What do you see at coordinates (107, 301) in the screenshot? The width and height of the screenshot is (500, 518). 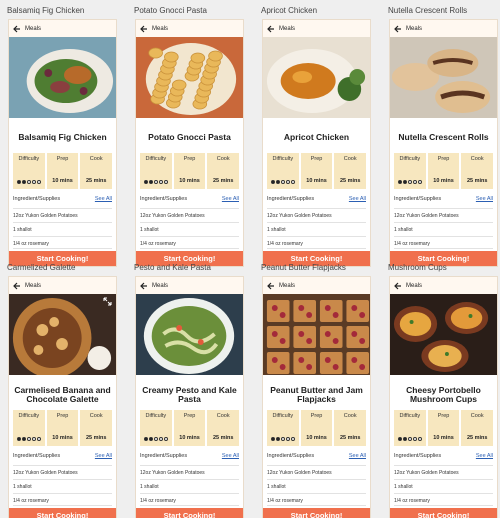 I see `expand-icon` at bounding box center [107, 301].